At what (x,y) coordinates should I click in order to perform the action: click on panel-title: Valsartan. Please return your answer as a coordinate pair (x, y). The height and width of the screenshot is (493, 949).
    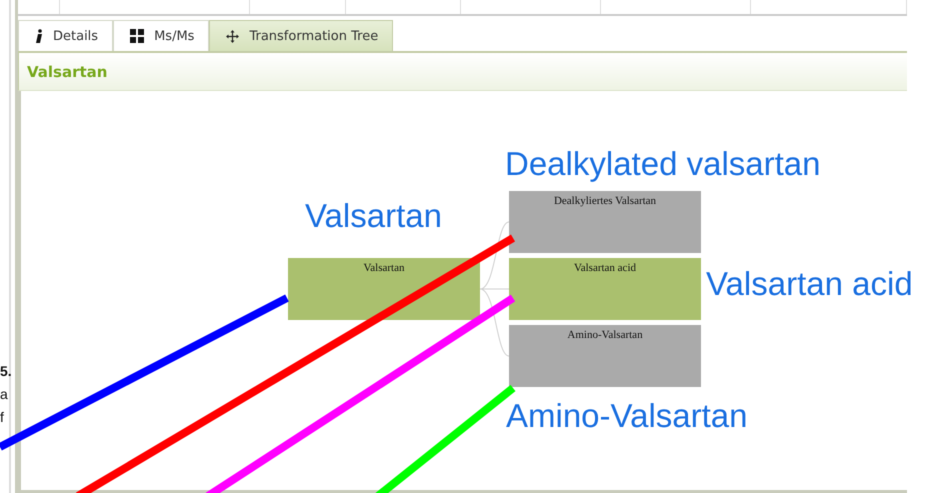
    Looking at the image, I should click on (67, 71).